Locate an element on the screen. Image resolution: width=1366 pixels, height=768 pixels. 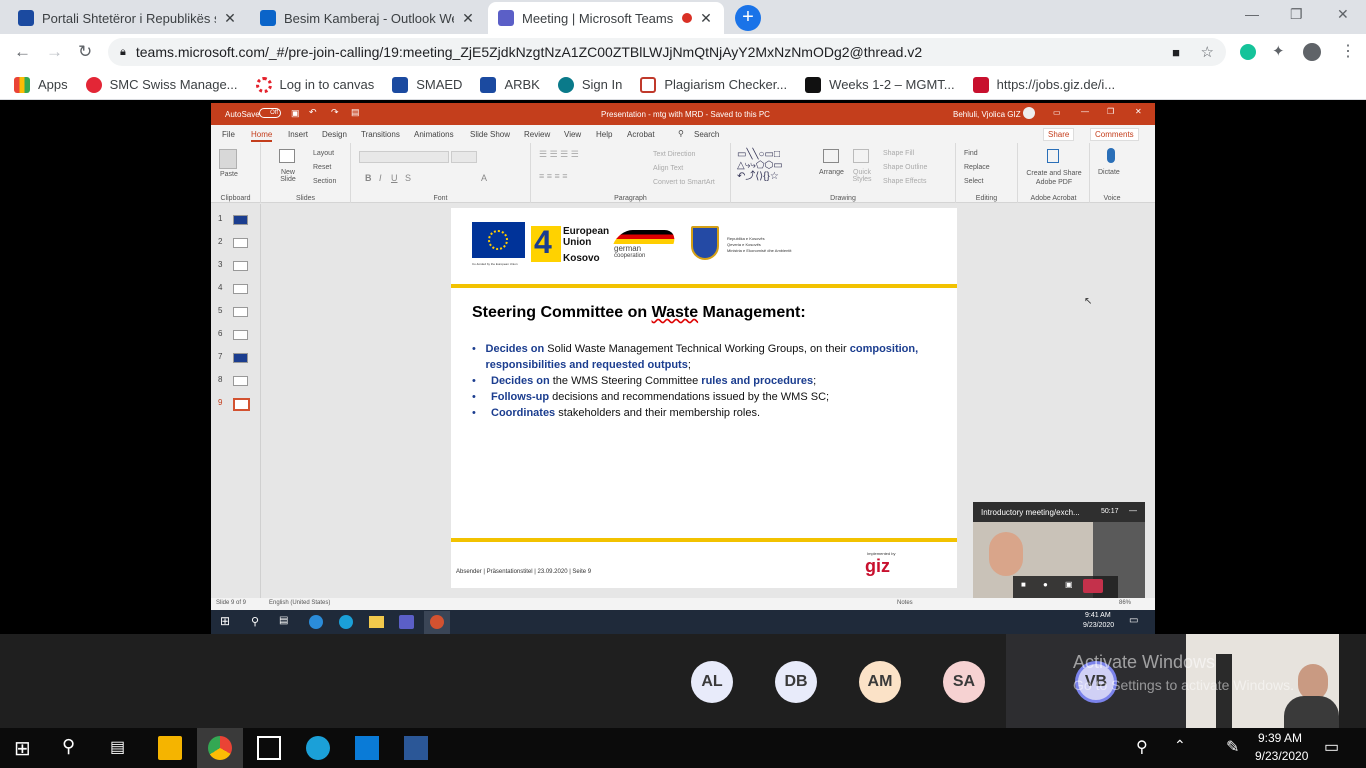
menu-slideshow: Slide Show is located at coordinates (490, 134).